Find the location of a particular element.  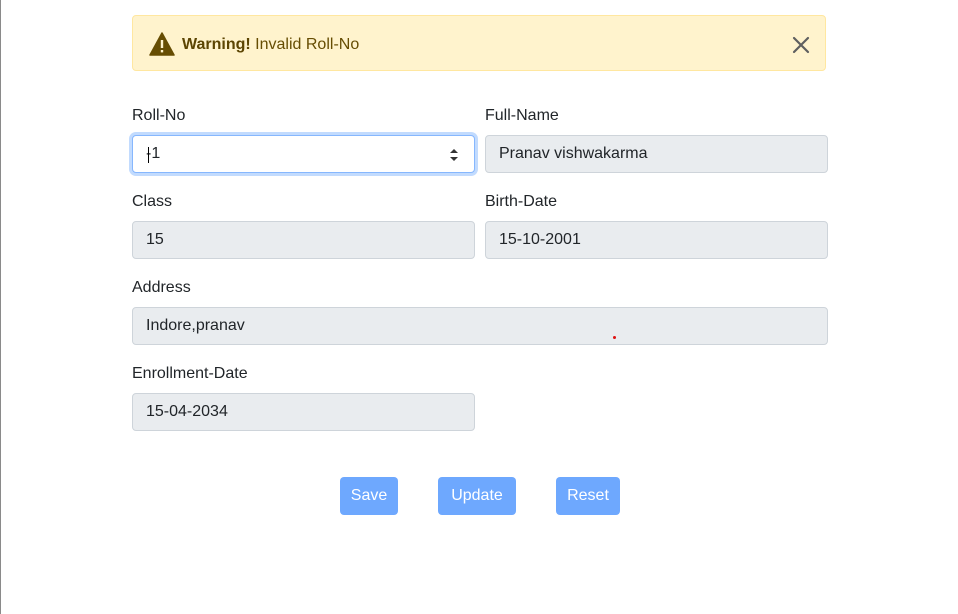

warning-triangle-icon is located at coordinates (162, 44).